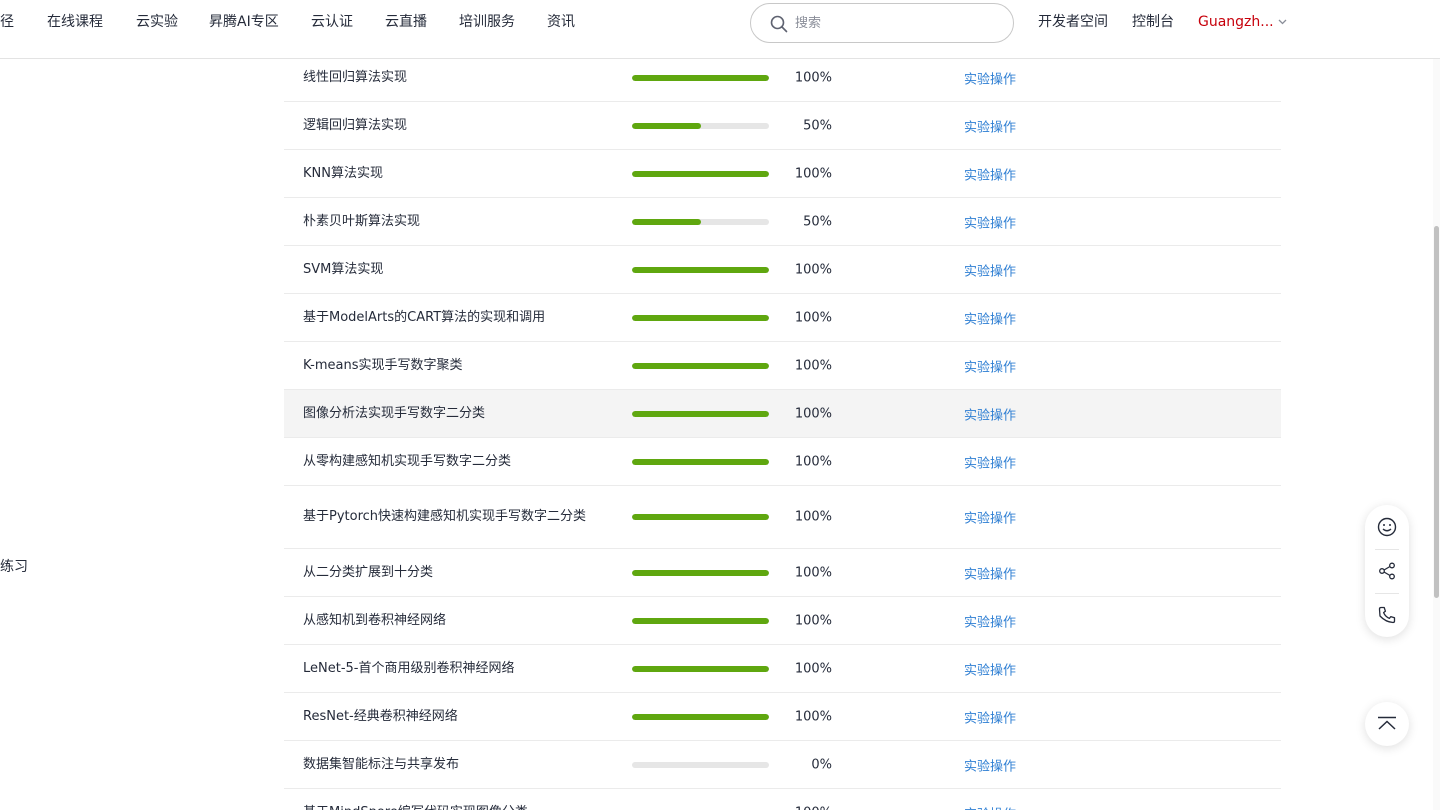 This screenshot has height=810, width=1440. I want to click on nav-item: 径, so click(7, 22).